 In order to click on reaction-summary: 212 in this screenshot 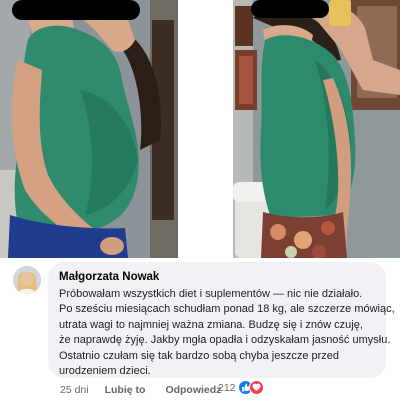, I will do `click(241, 387)`.